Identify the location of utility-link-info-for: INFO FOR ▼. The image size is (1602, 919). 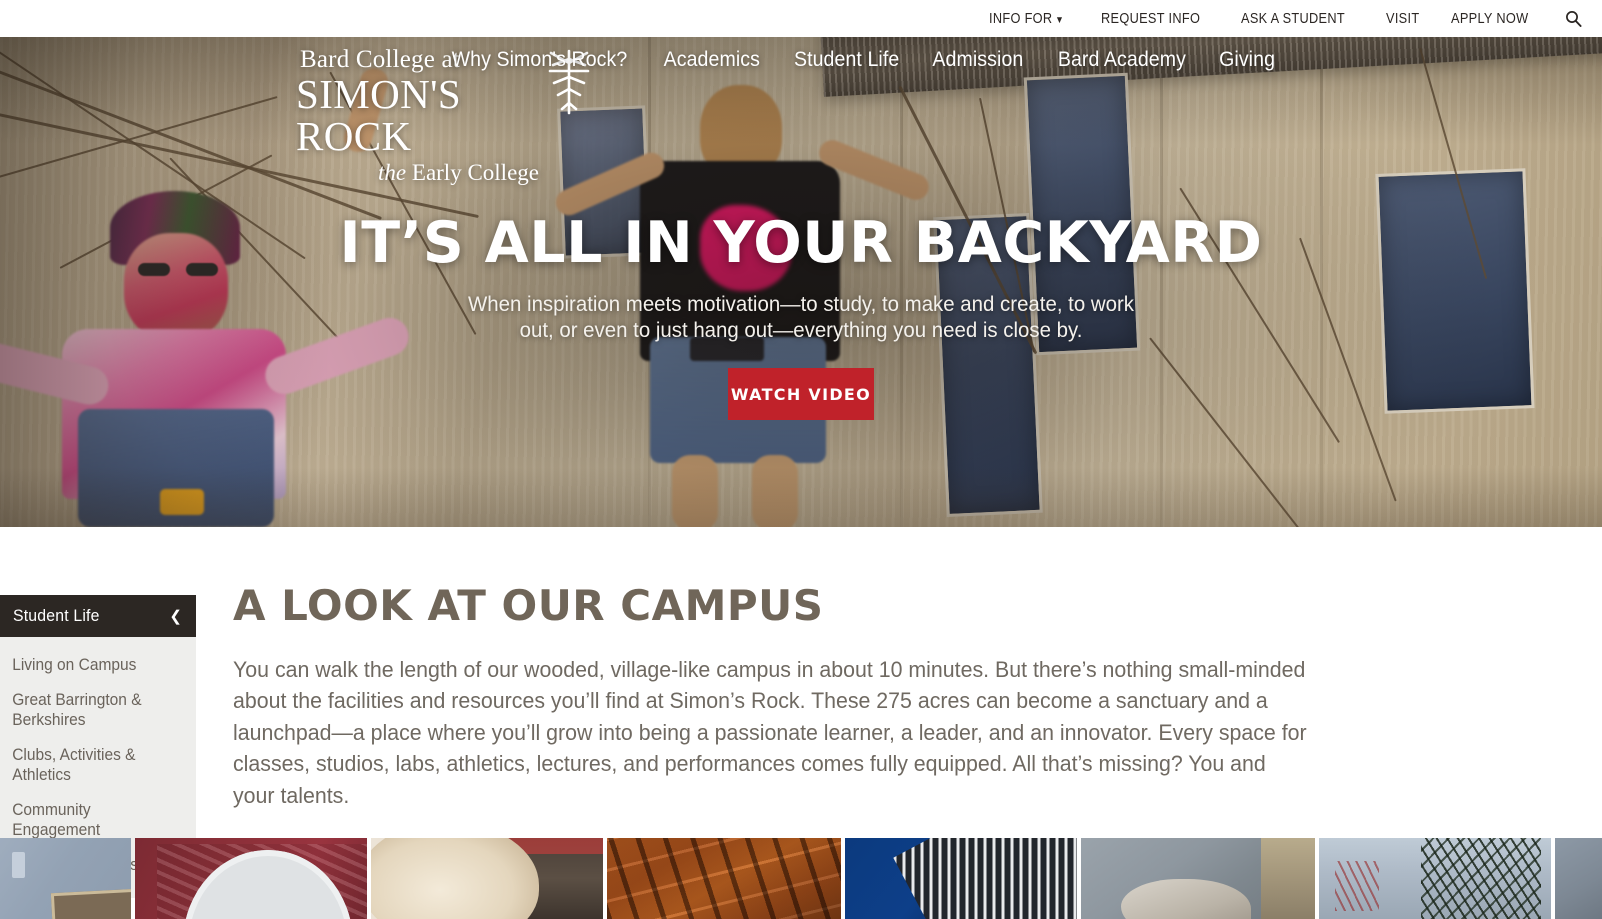
(1026, 19).